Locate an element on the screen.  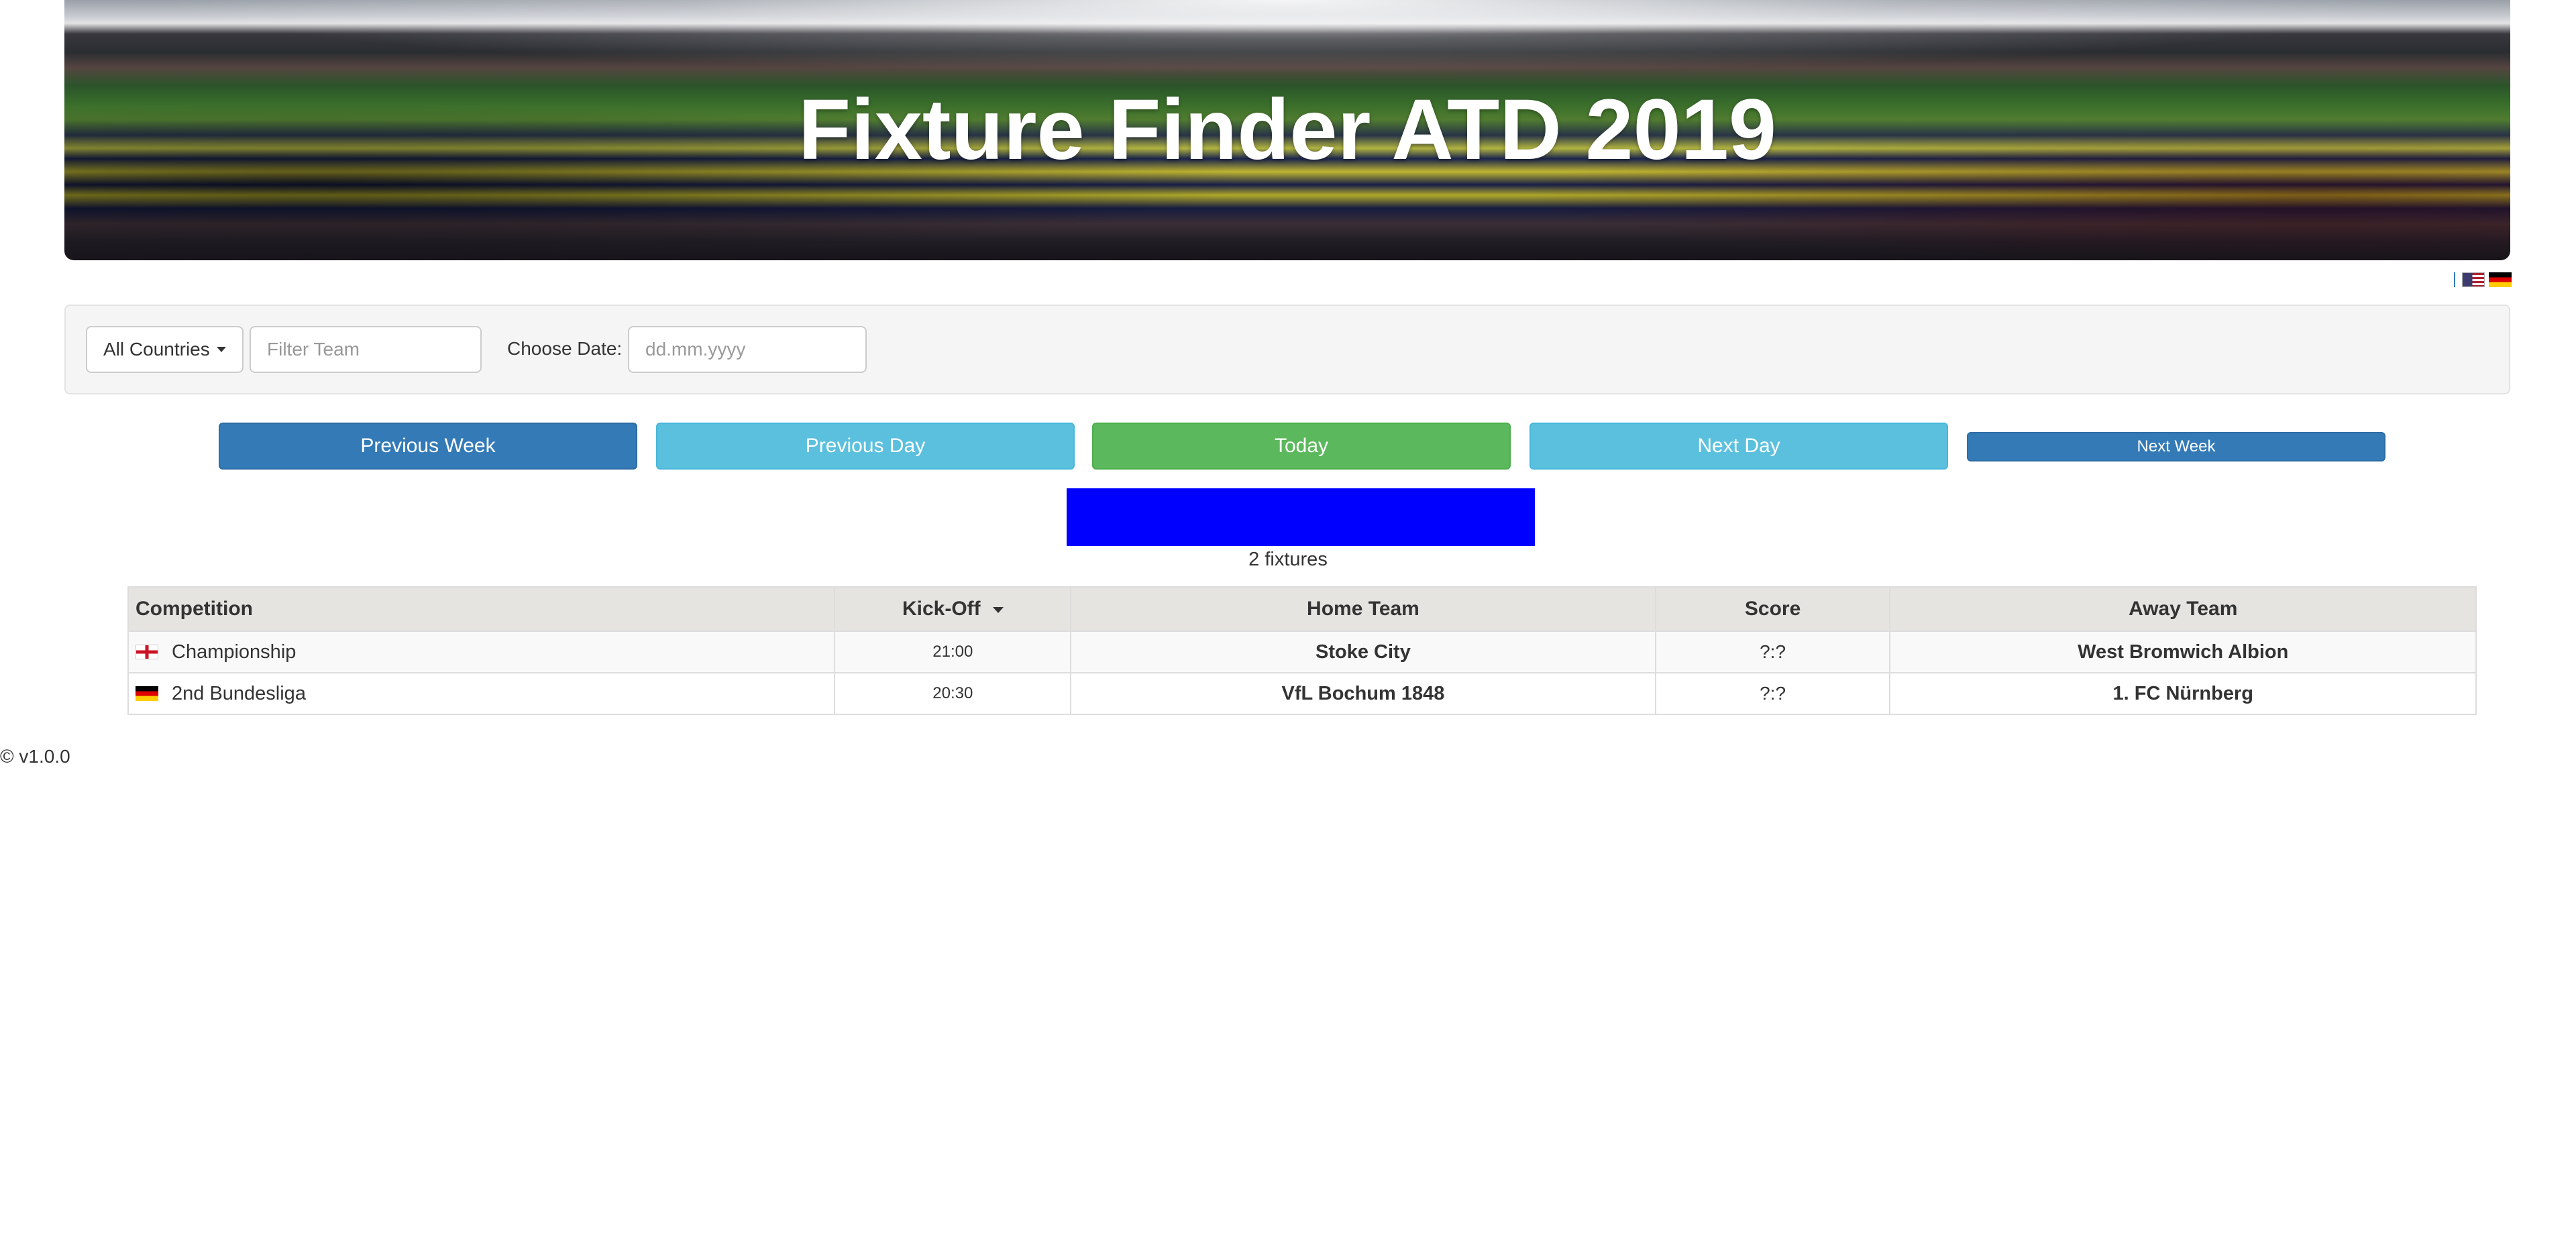
version-footer: © v1.0.0 is located at coordinates (35, 756).